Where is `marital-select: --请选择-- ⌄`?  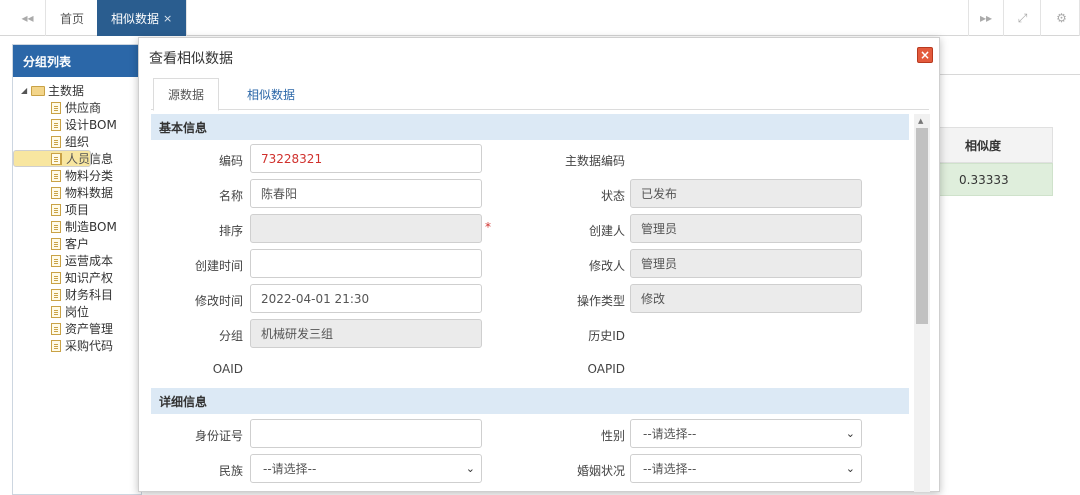
marital-select: --请选择-- ⌄ is located at coordinates (746, 468).